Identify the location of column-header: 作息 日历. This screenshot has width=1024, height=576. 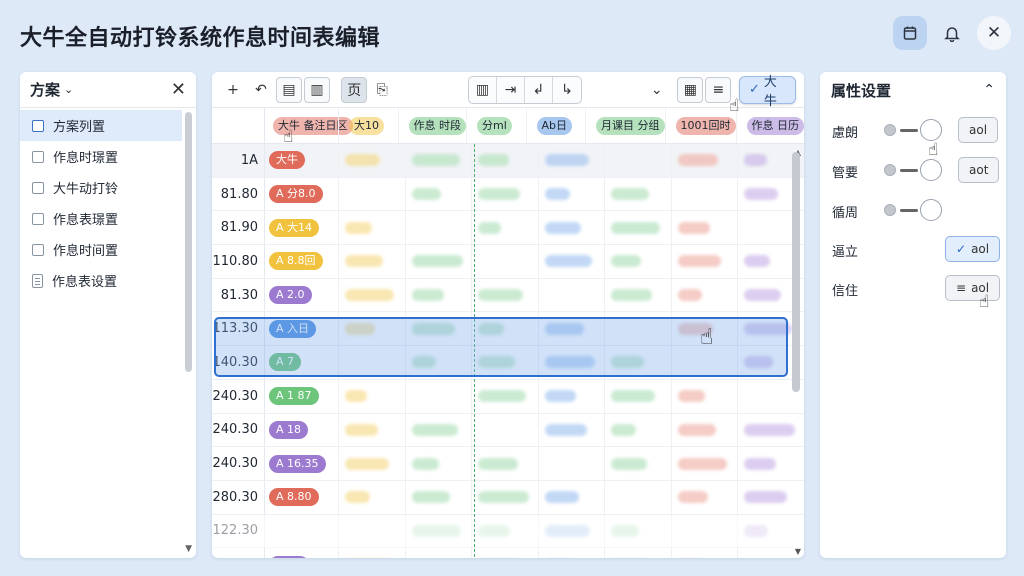
(769, 125).